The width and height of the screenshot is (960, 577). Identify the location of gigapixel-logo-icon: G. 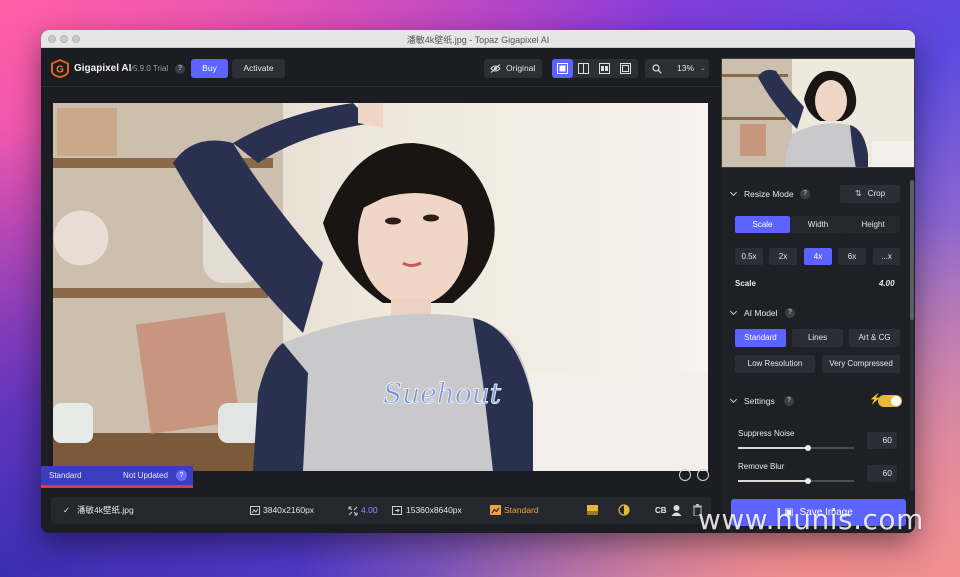
(60, 68).